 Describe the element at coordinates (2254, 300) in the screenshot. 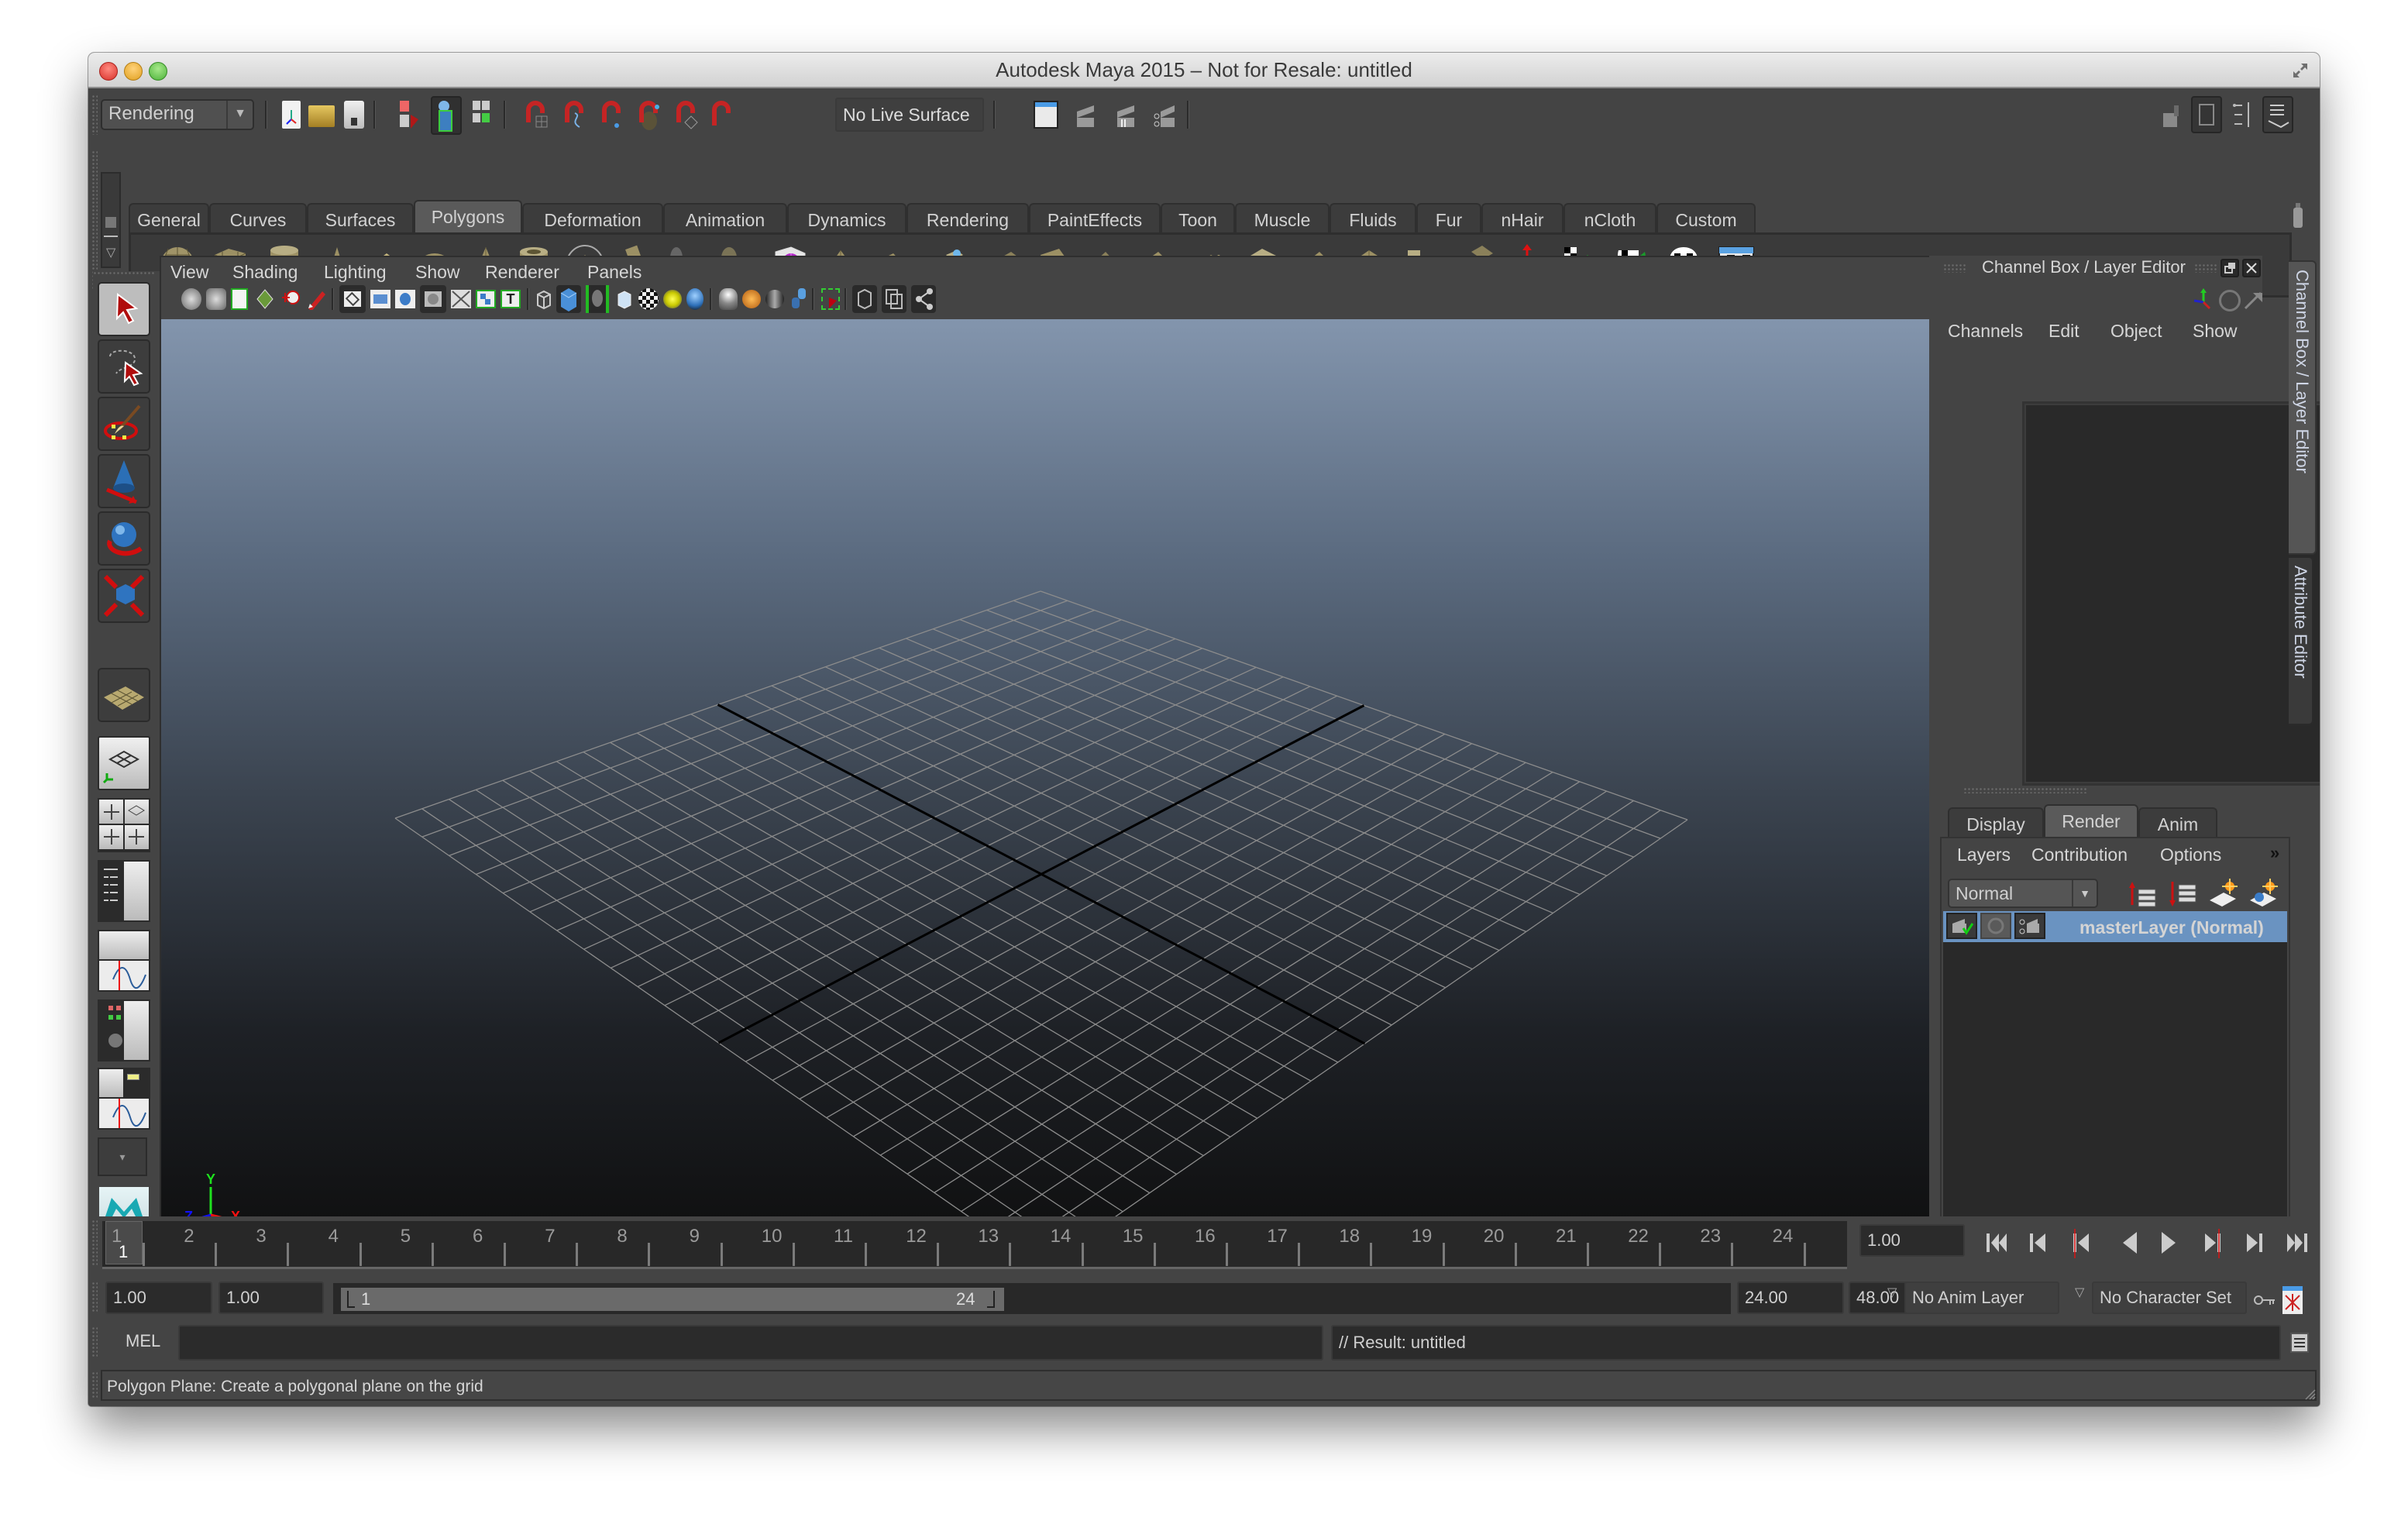

I see `hyper-icon` at that location.